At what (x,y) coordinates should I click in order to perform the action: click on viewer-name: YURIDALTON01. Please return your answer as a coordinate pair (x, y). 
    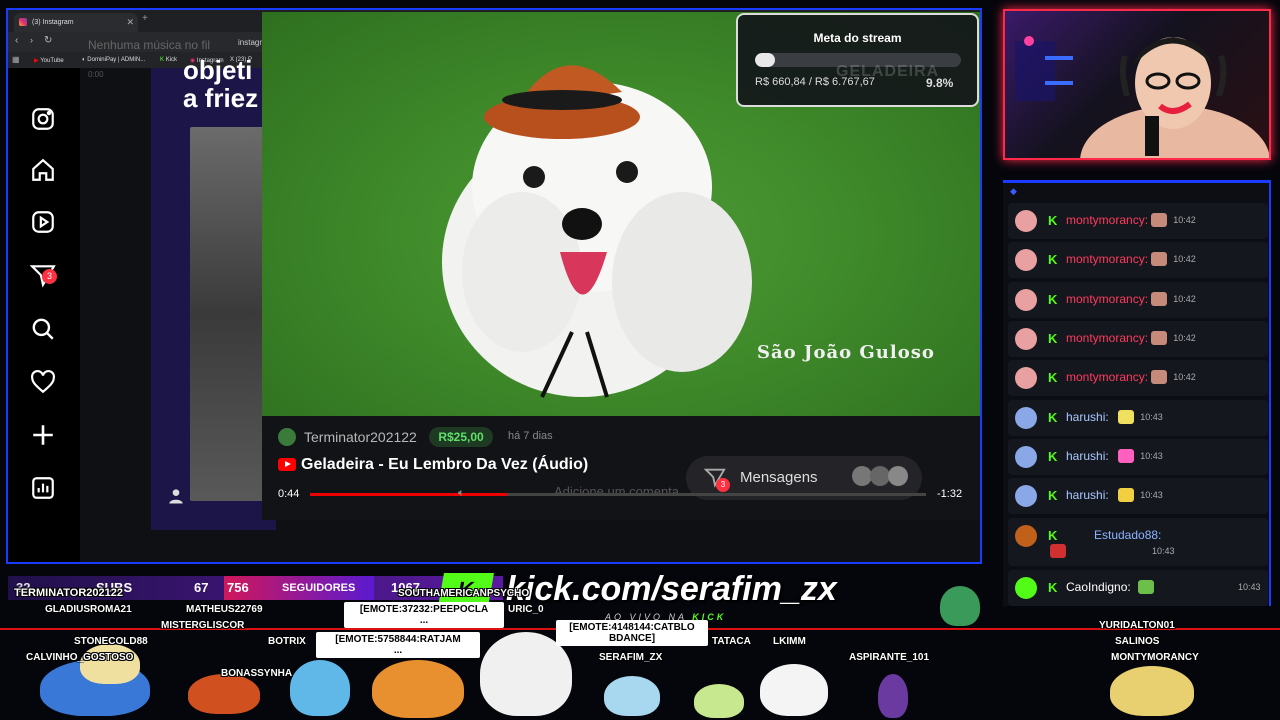
    Looking at the image, I should click on (1137, 625).